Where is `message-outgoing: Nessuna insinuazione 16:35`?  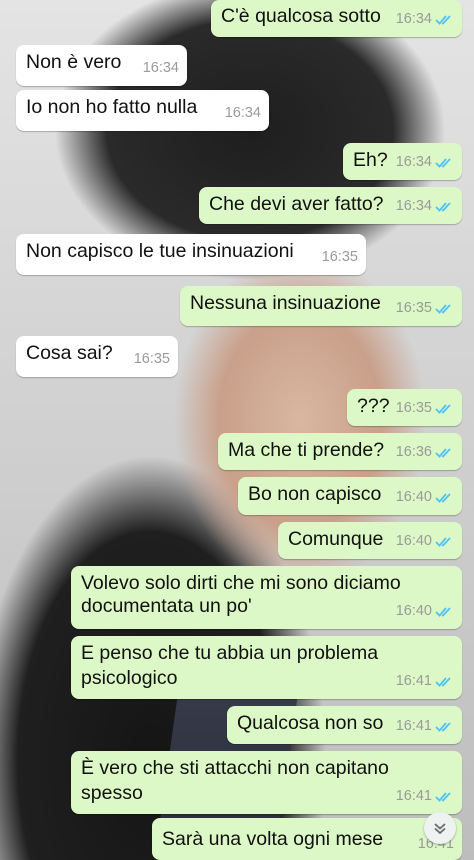 message-outgoing: Nessuna insinuazione 16:35 is located at coordinates (321, 306).